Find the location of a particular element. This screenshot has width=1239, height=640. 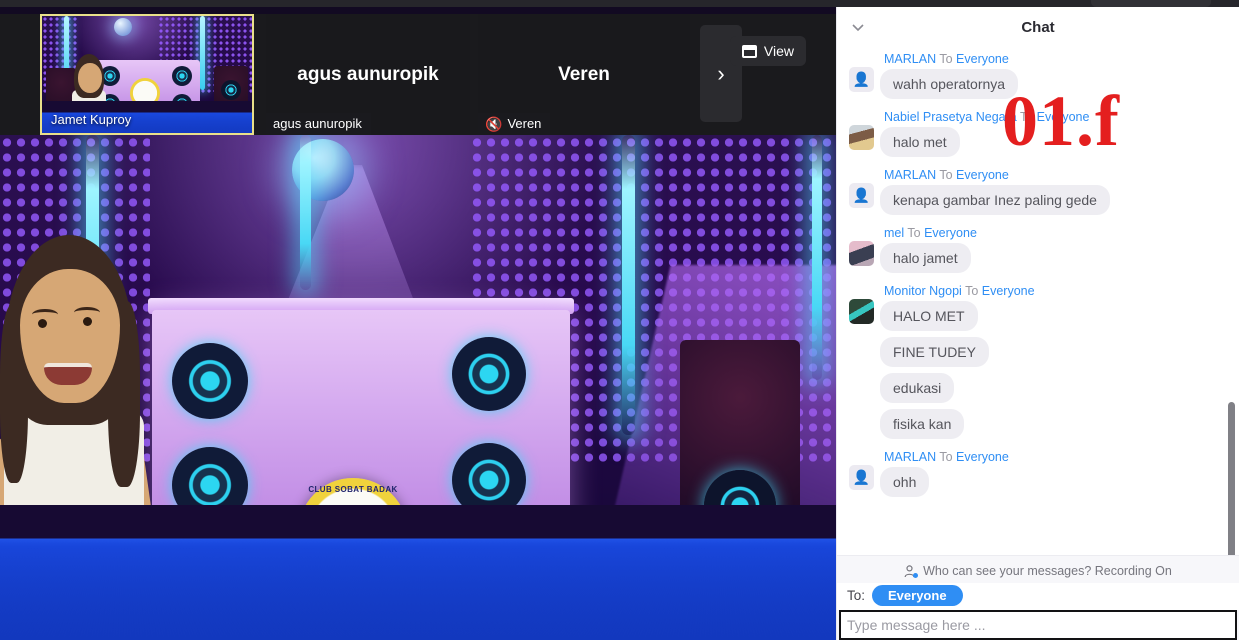

grid-layout-icon is located at coordinates (749, 51).